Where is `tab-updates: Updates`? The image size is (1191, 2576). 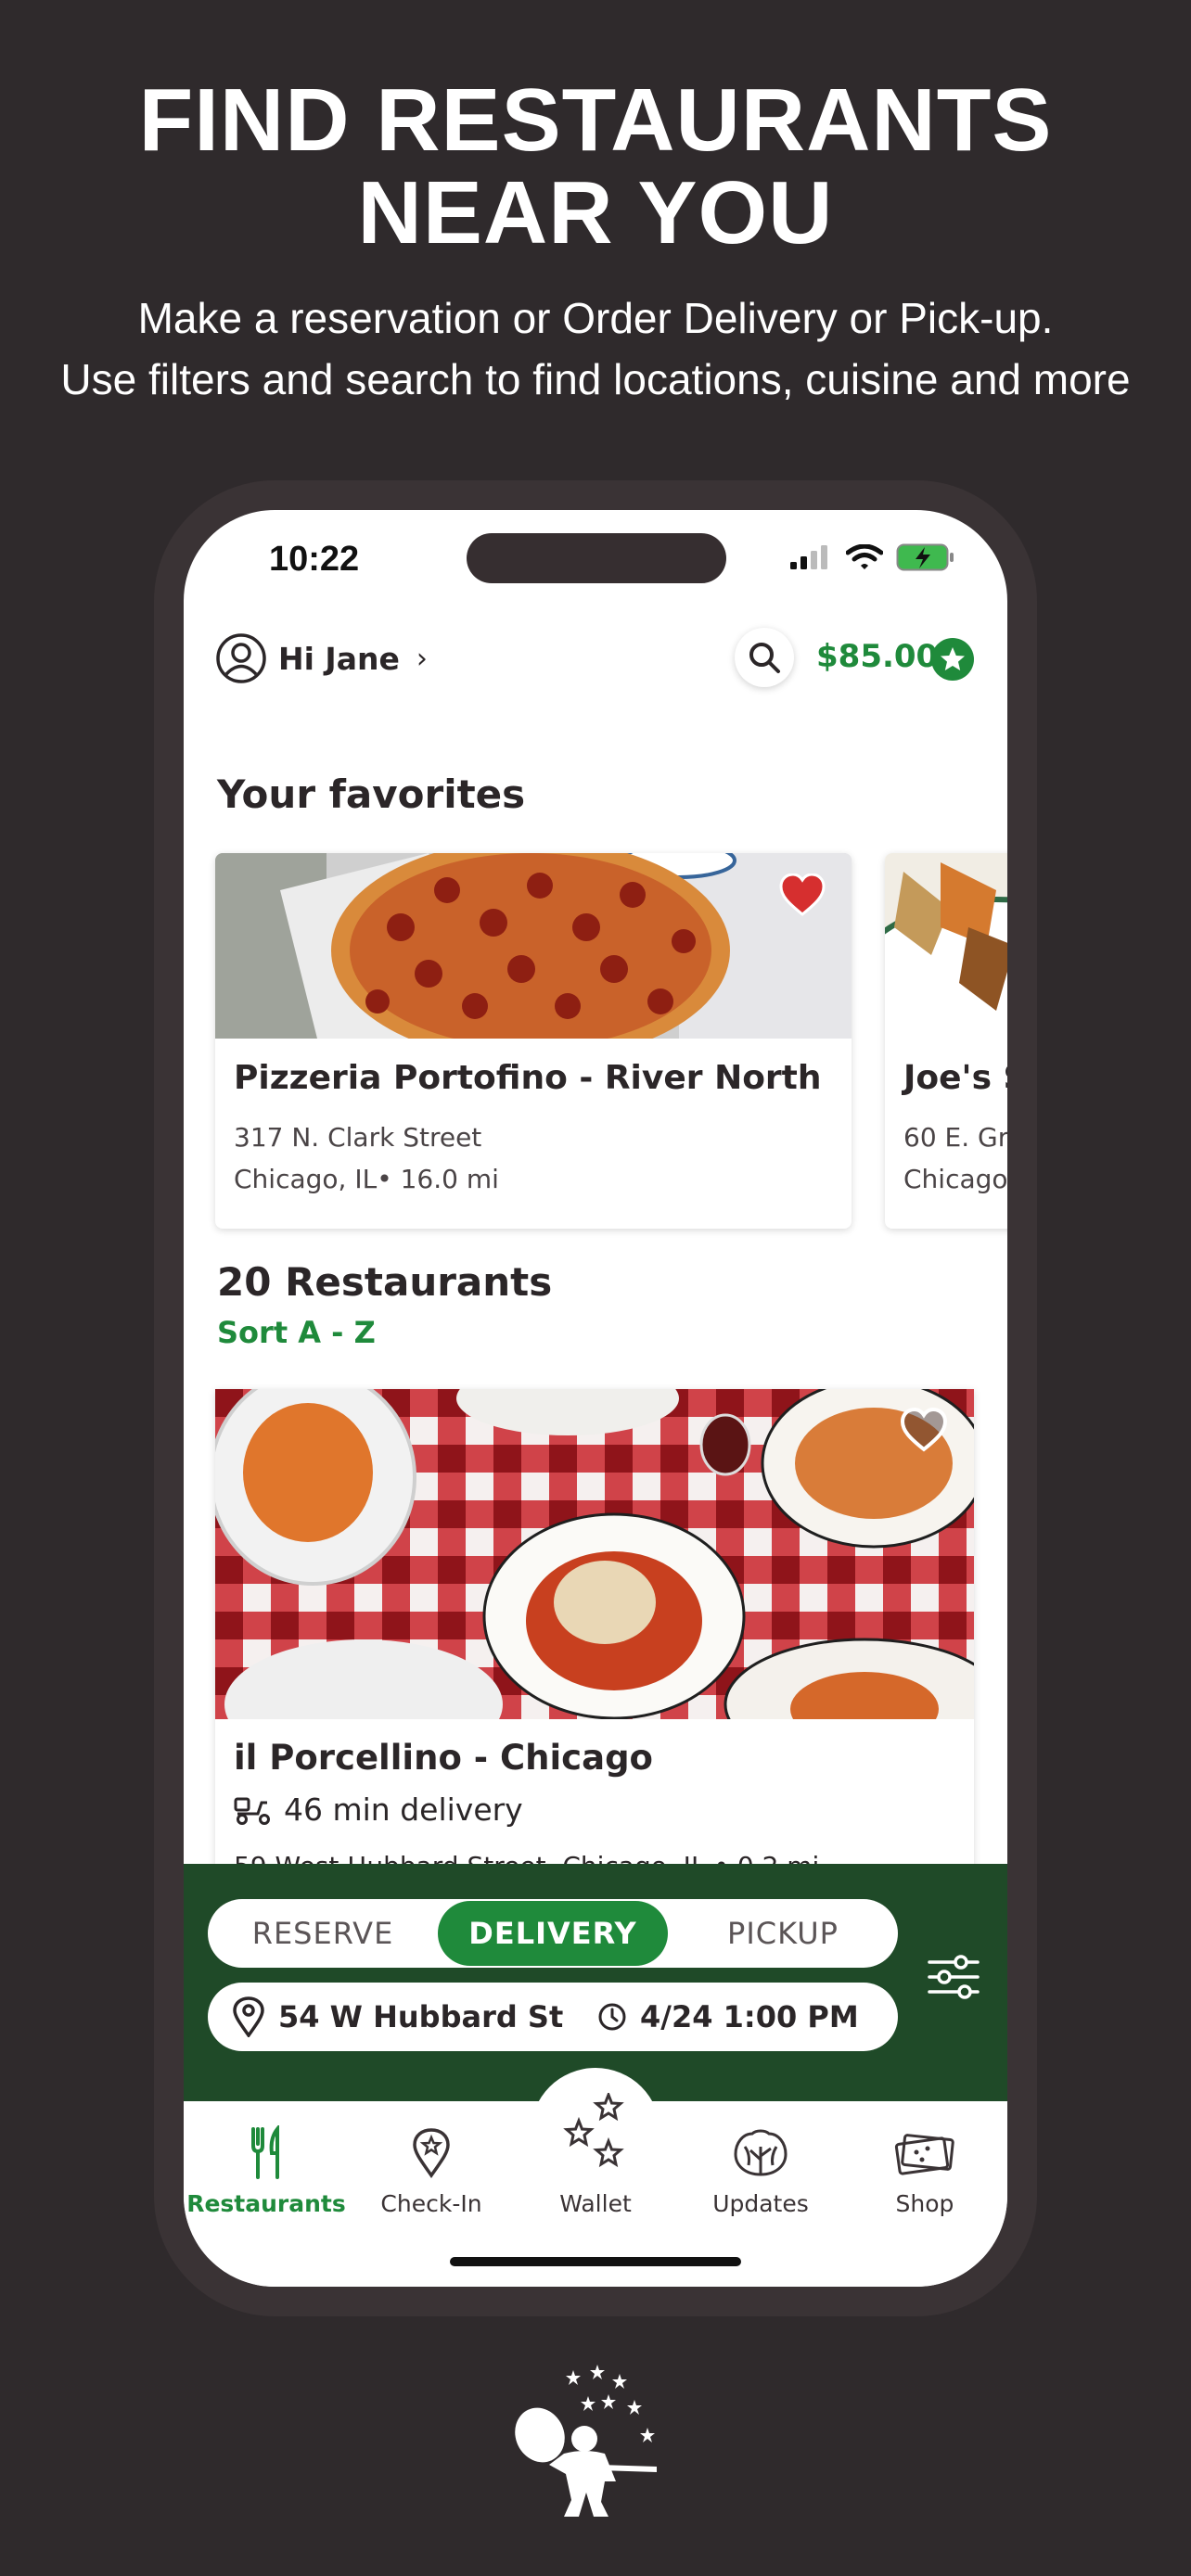
tab-updates: Updates is located at coordinates (760, 2170).